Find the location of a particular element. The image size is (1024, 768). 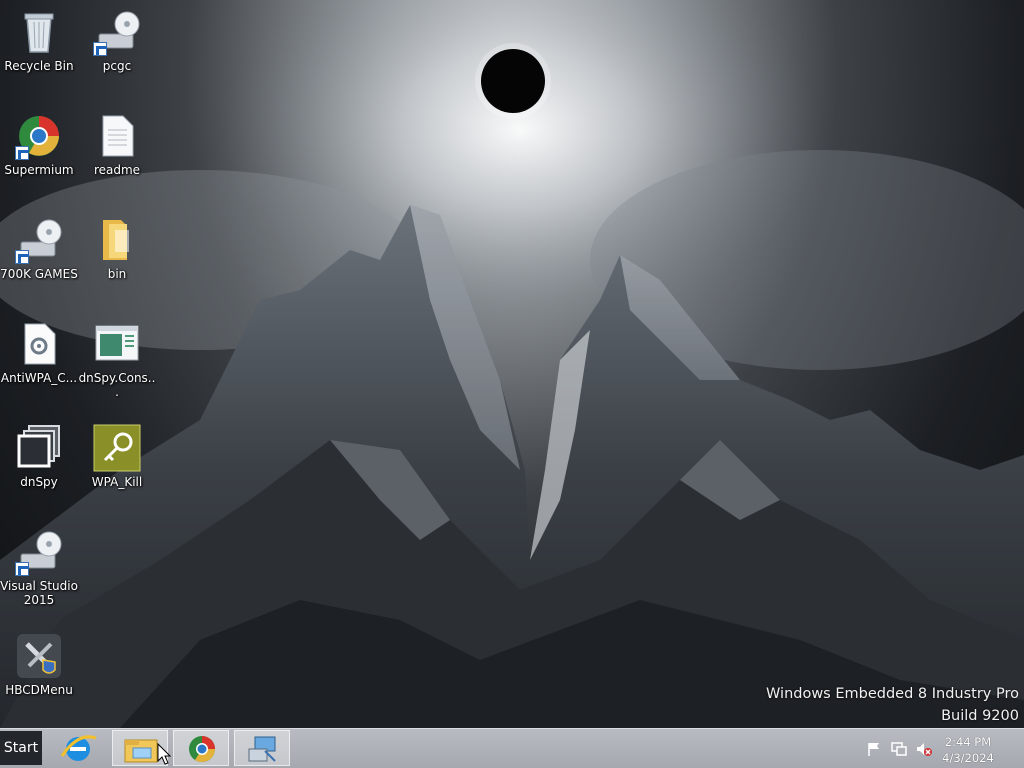

start-button: Start is located at coordinates (21, 748).